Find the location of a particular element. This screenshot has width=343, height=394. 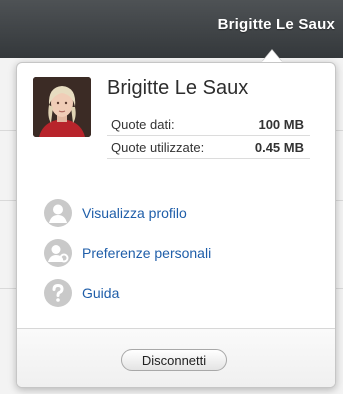

profile-name: Brigitte Le Saux is located at coordinates (178, 88).